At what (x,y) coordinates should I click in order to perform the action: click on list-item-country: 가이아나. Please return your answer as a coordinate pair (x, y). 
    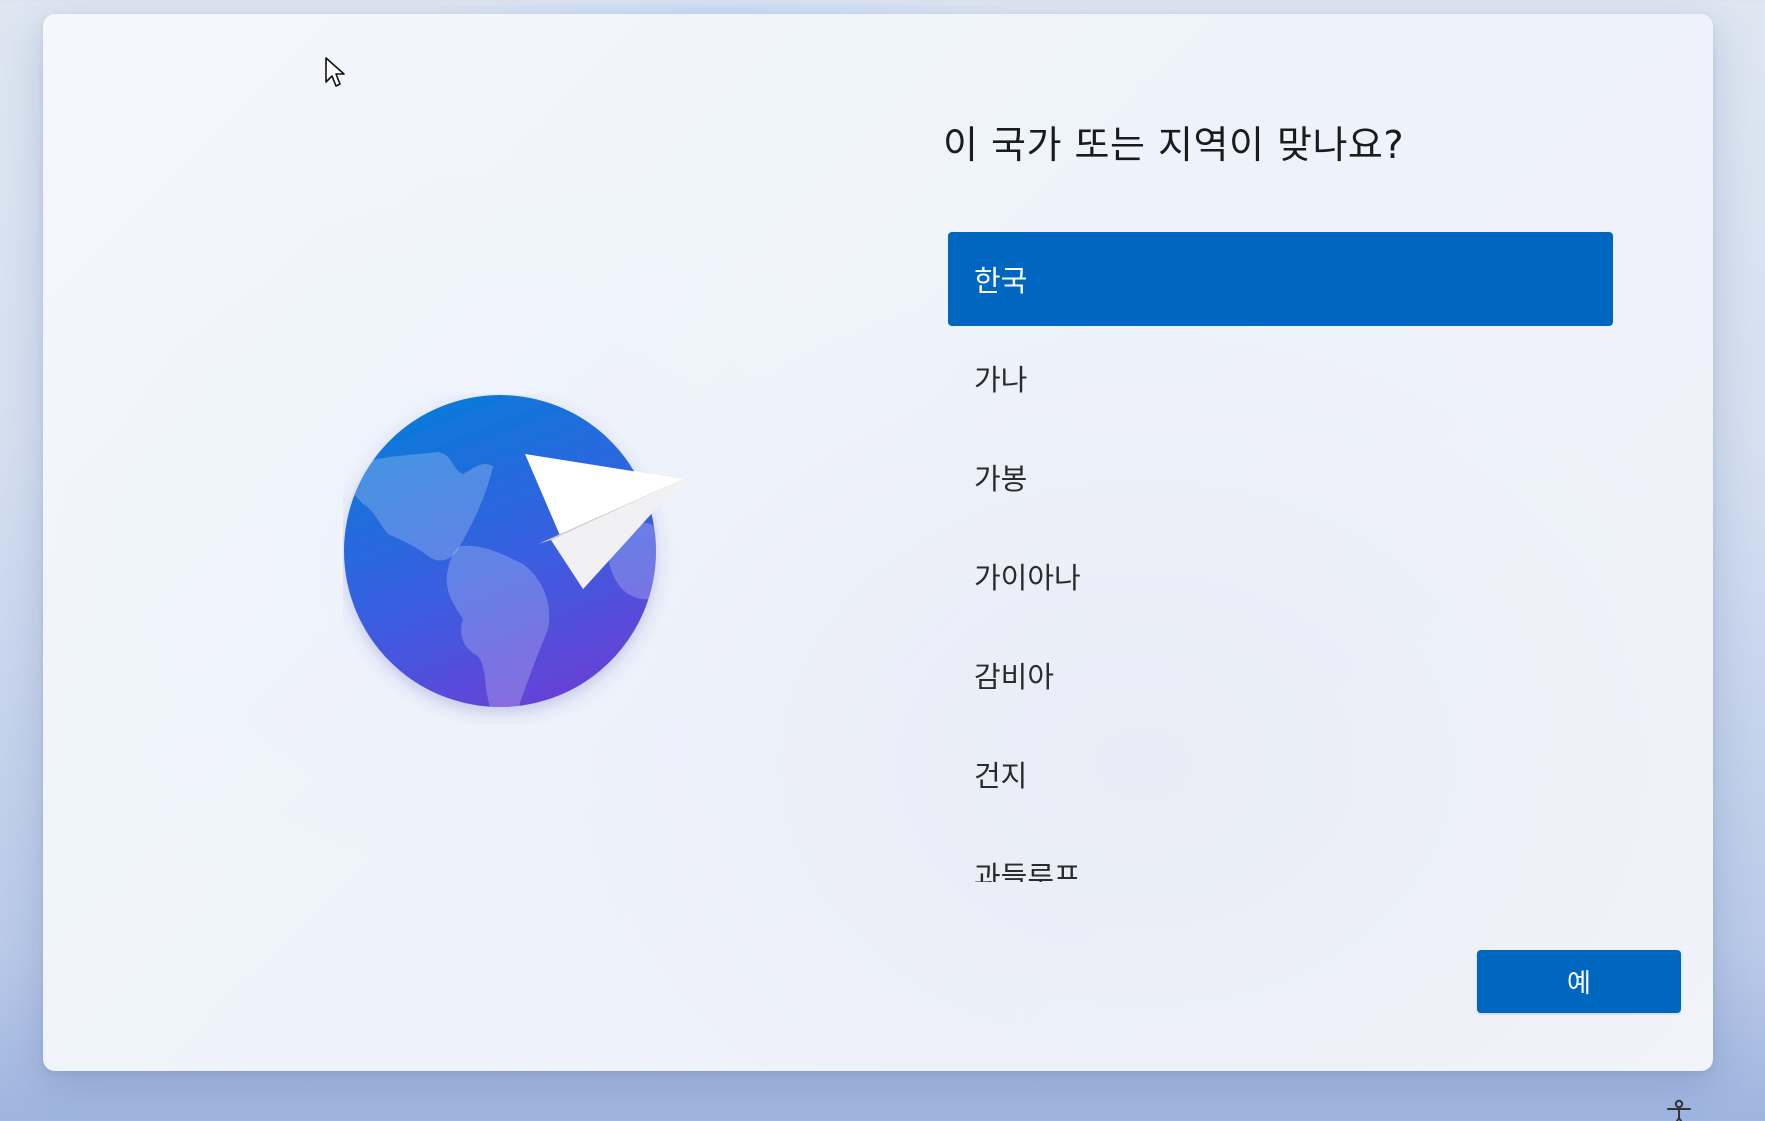
    Looking at the image, I should click on (1280, 576).